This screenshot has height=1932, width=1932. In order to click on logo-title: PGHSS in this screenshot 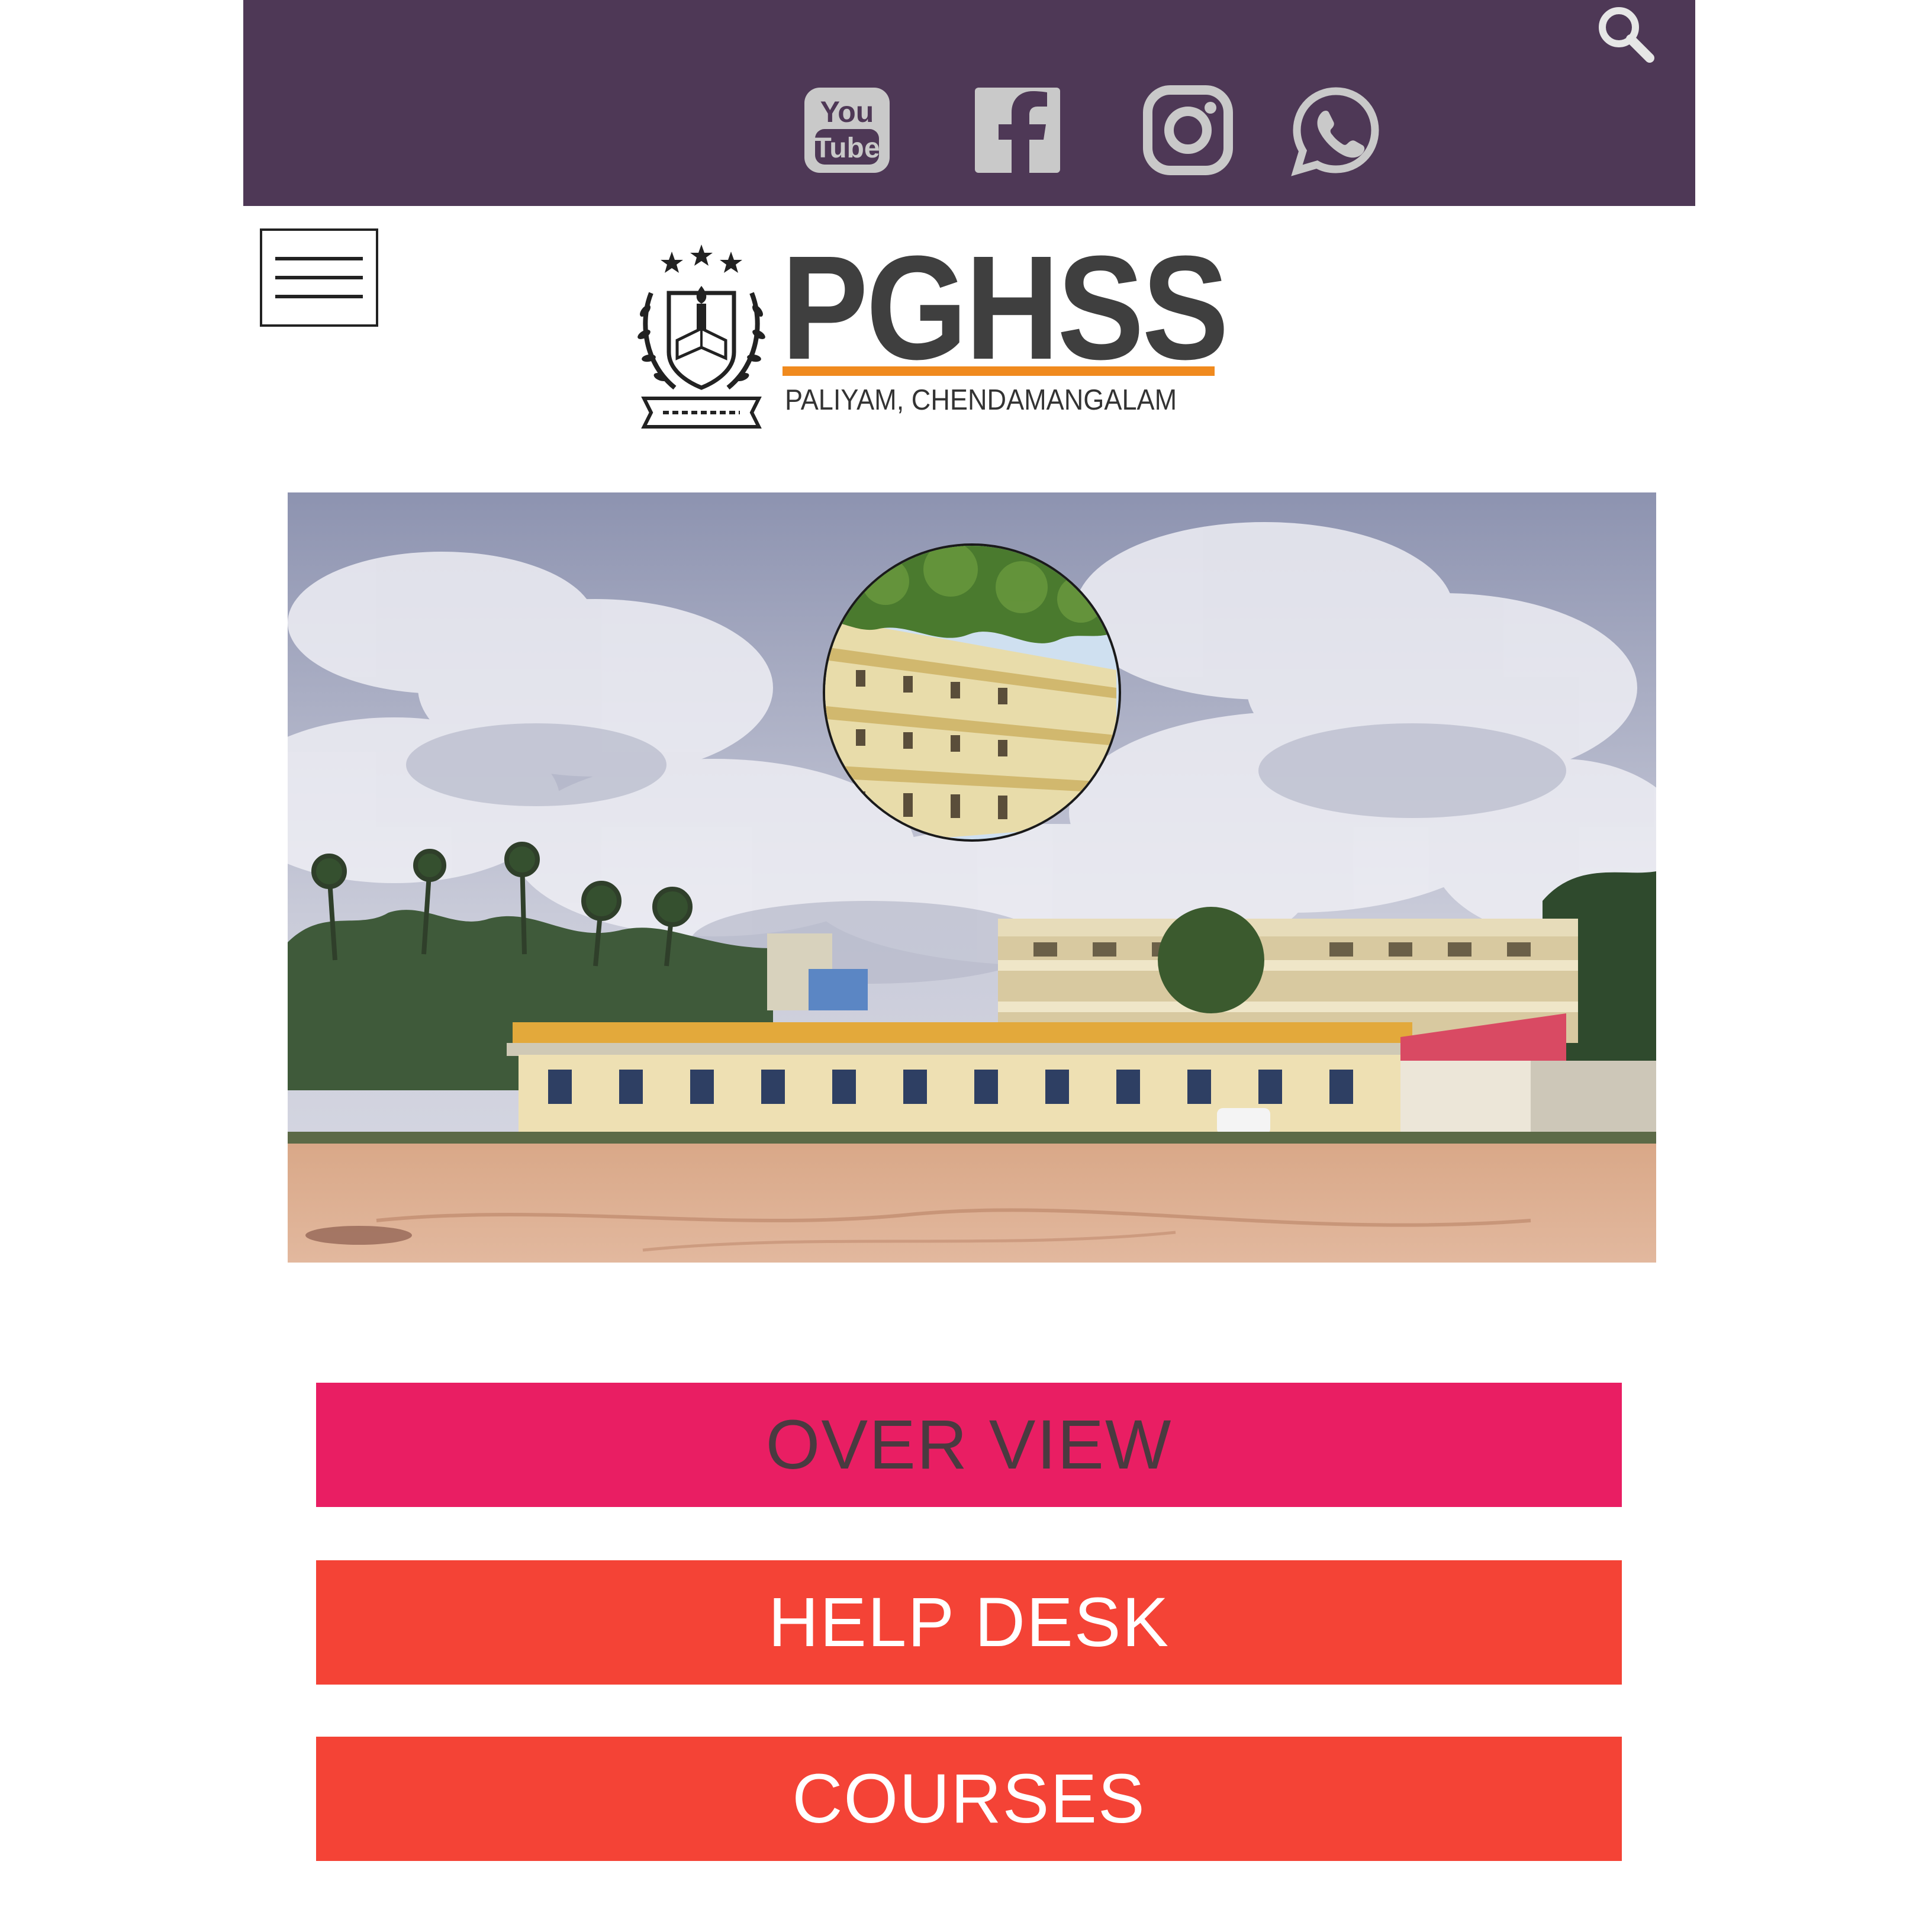, I will do `click(1005, 307)`.